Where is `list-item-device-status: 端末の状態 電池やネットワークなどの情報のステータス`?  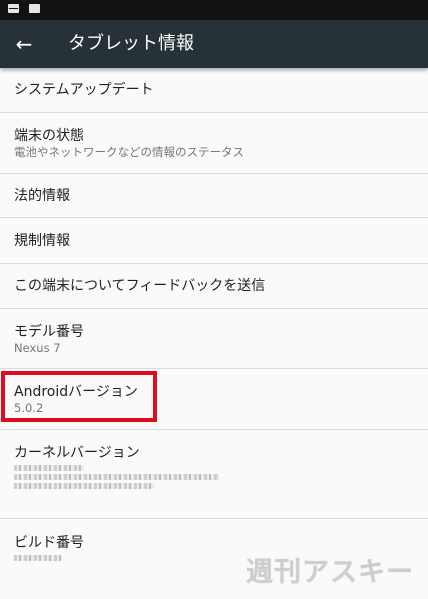
list-item-device-status: 端末の状態 電池やネットワークなどの情報のステータス is located at coordinates (214, 143).